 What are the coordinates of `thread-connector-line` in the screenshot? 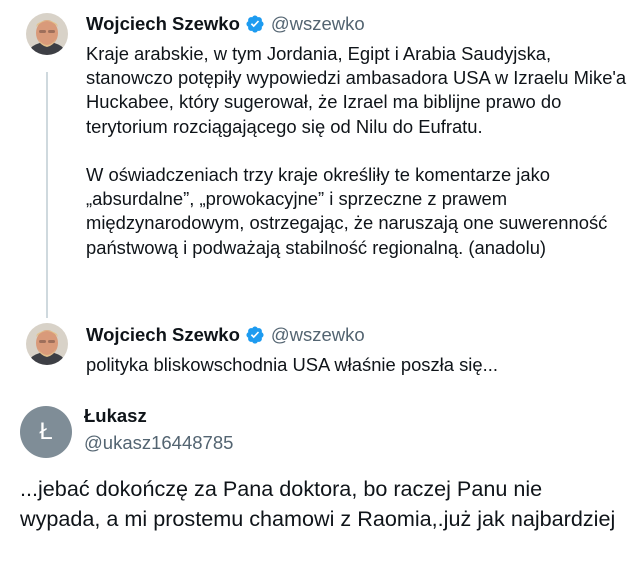 It's located at (47, 195).